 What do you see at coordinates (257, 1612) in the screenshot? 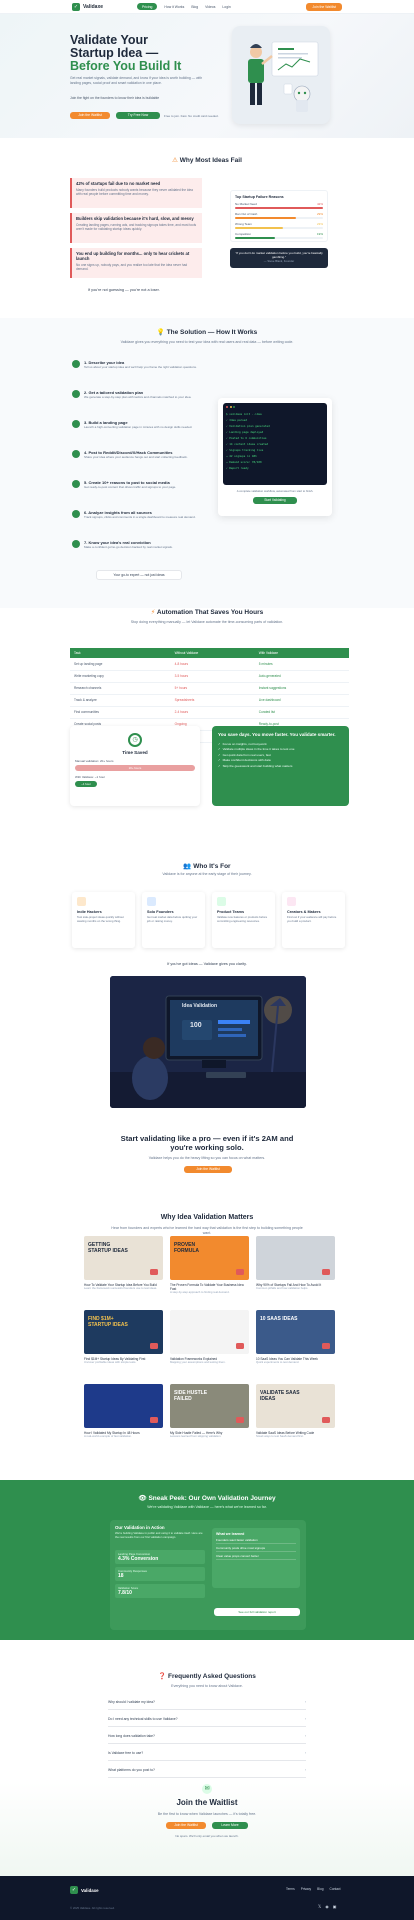
I see `report-button: See our full validation report` at bounding box center [257, 1612].